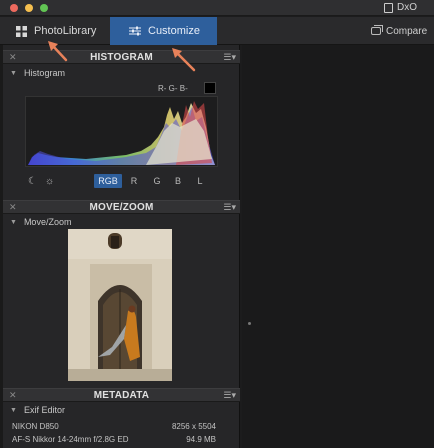 This screenshot has width=434, height=448. I want to click on annotation-arrows, so click(122, 56).